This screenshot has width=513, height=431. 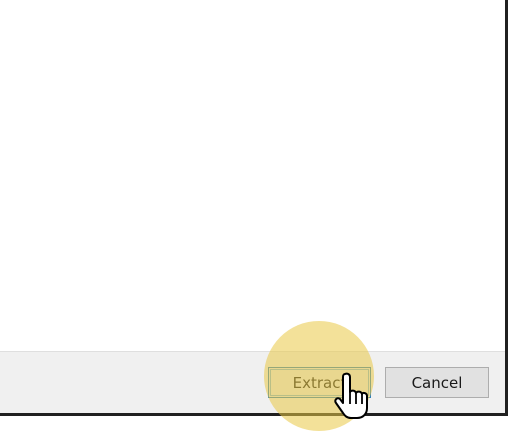 I want to click on extract-button: Extract, so click(x=319, y=382).